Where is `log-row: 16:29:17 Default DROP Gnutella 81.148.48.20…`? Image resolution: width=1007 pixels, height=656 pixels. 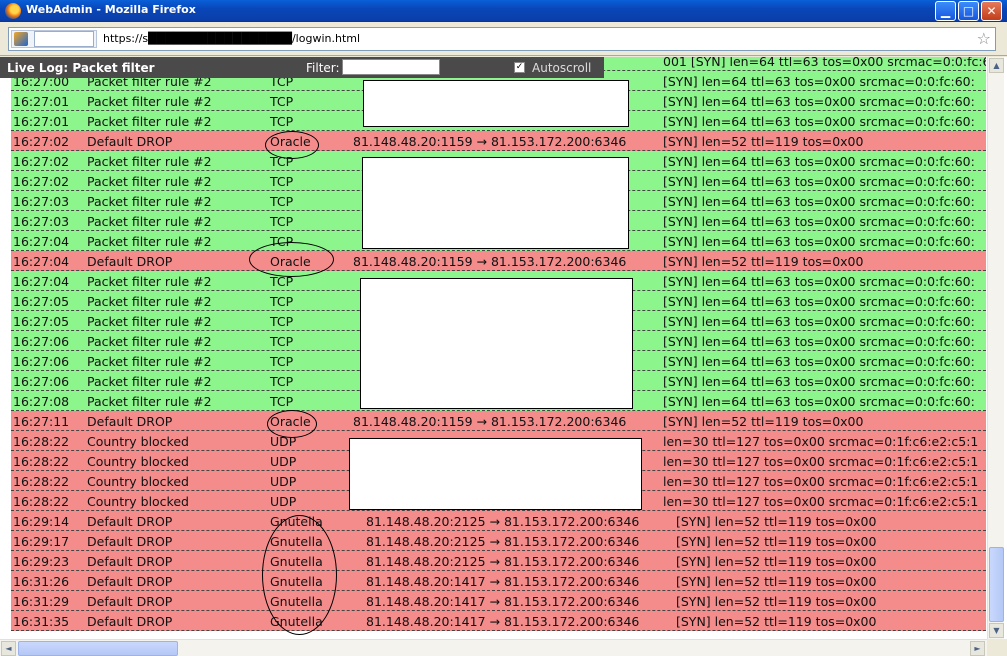
log-row: 16:29:17 Default DROP Gnutella 81.148.48.20… is located at coordinates (498, 541).